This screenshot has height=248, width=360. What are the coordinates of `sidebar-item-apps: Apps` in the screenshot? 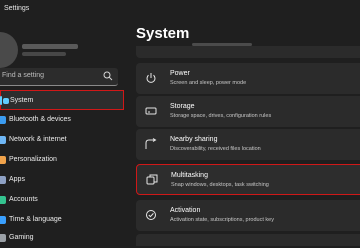 It's located at (62, 180).